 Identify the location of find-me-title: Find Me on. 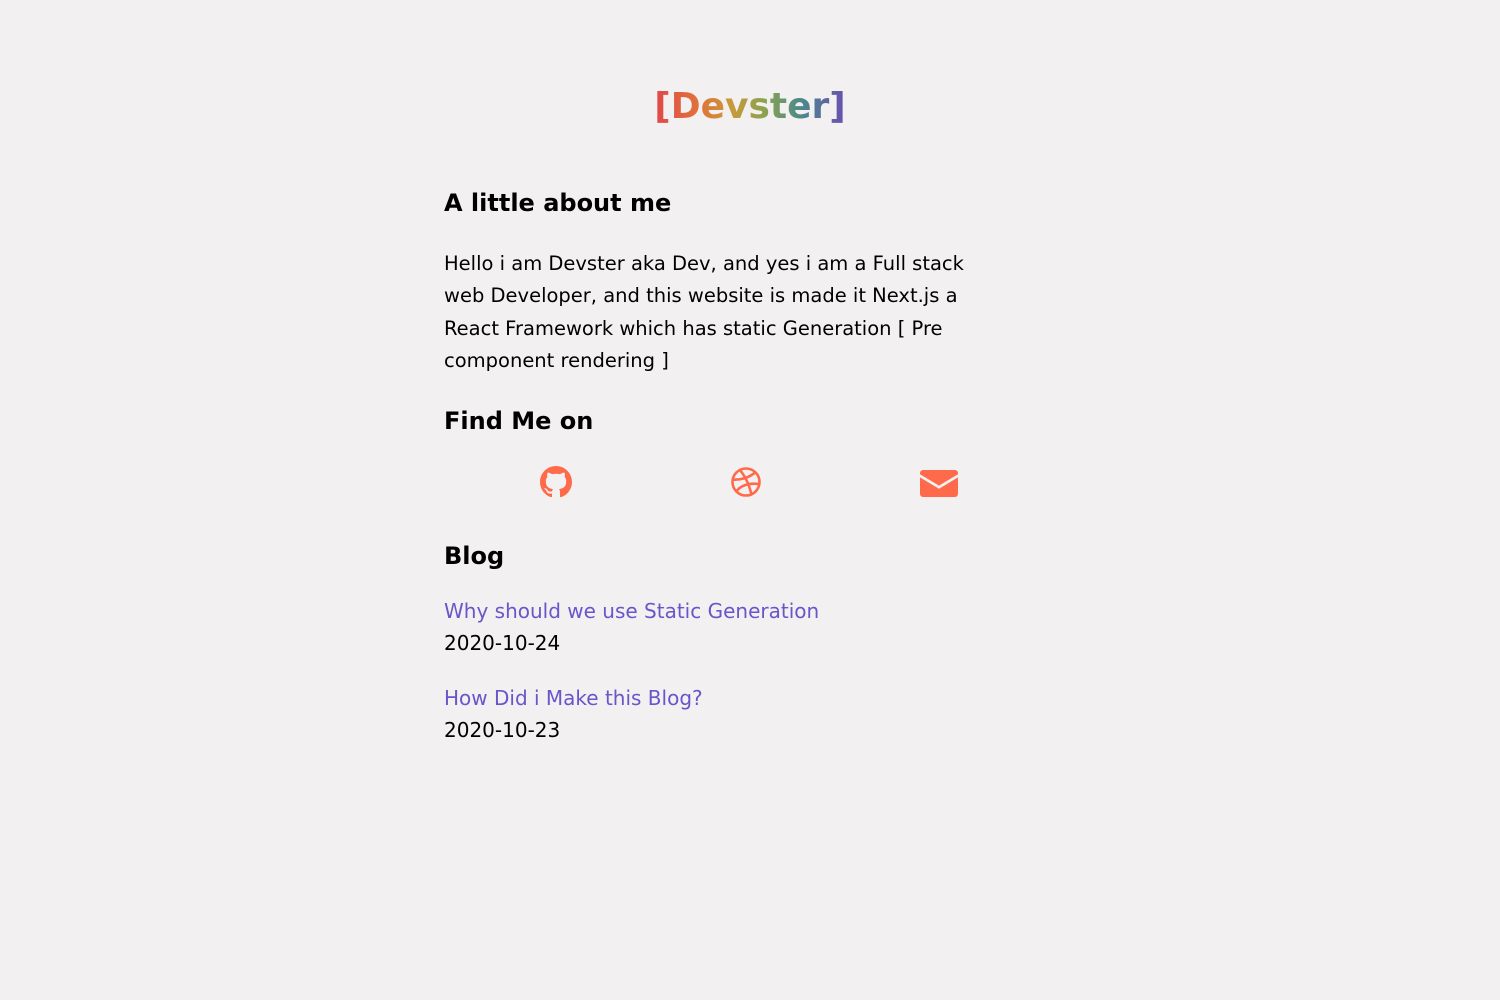
(519, 421).